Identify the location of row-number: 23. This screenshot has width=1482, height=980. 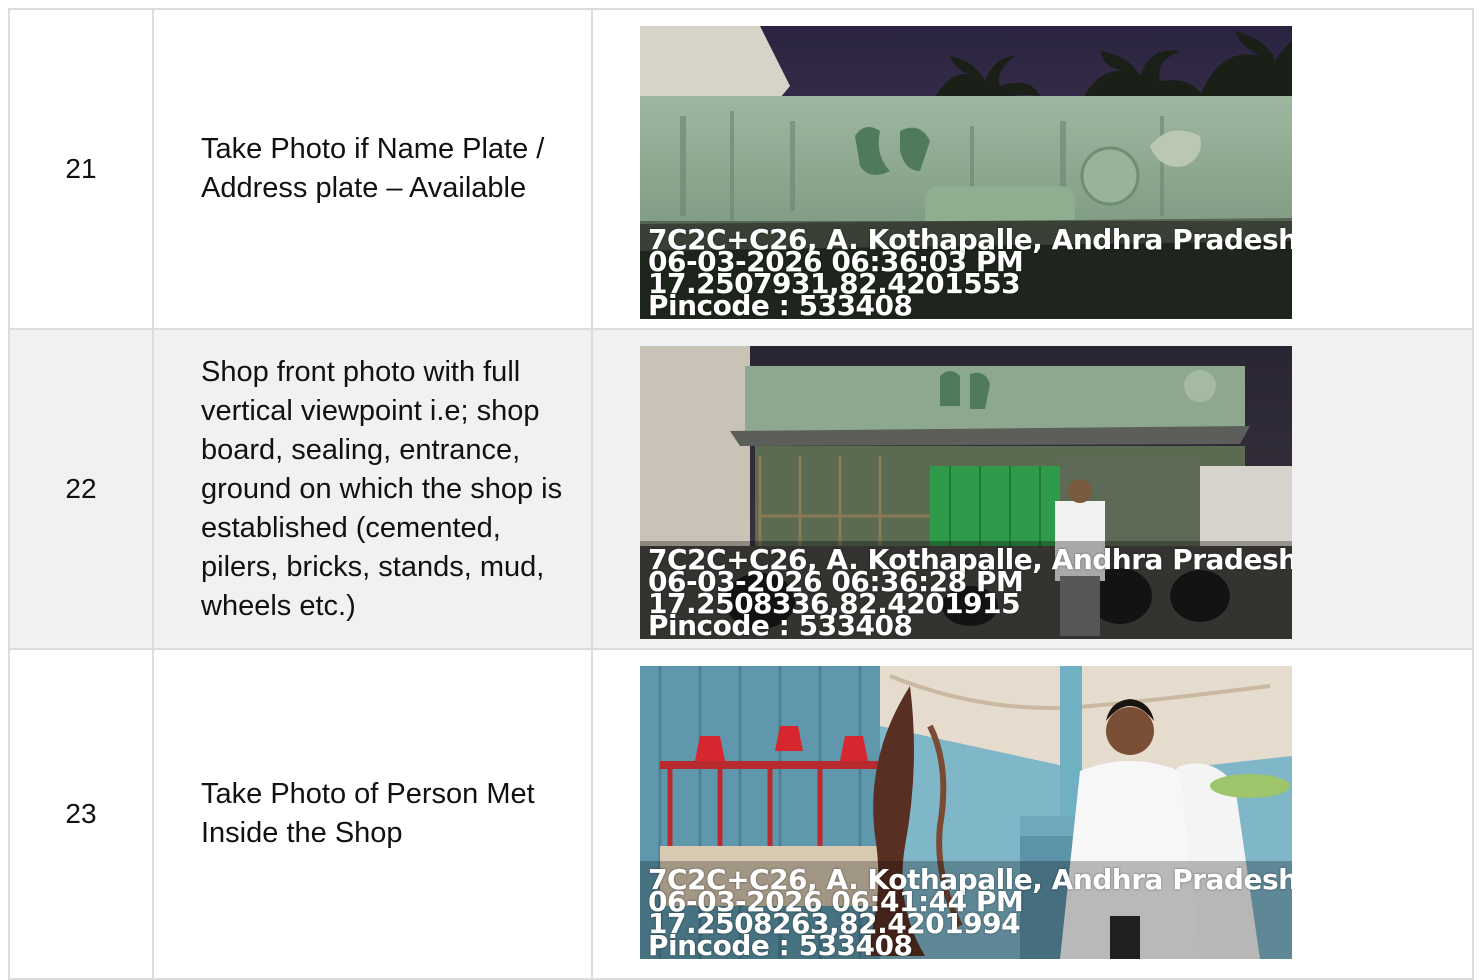
(81, 814).